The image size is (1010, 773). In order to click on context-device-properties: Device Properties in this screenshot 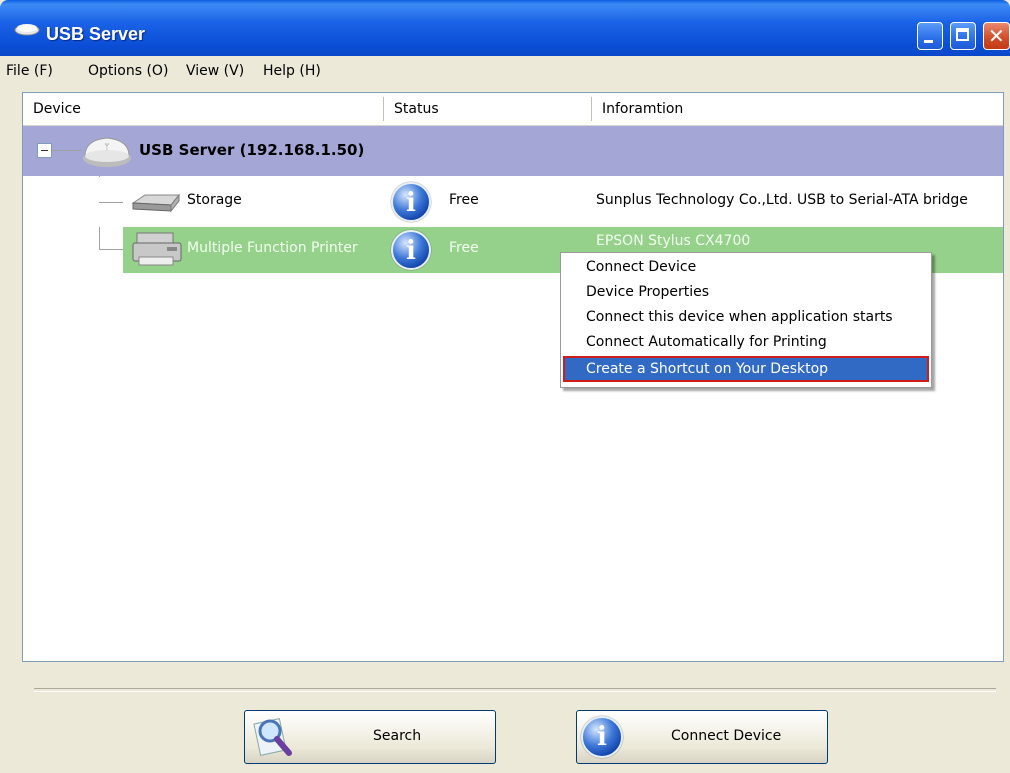, I will do `click(647, 292)`.